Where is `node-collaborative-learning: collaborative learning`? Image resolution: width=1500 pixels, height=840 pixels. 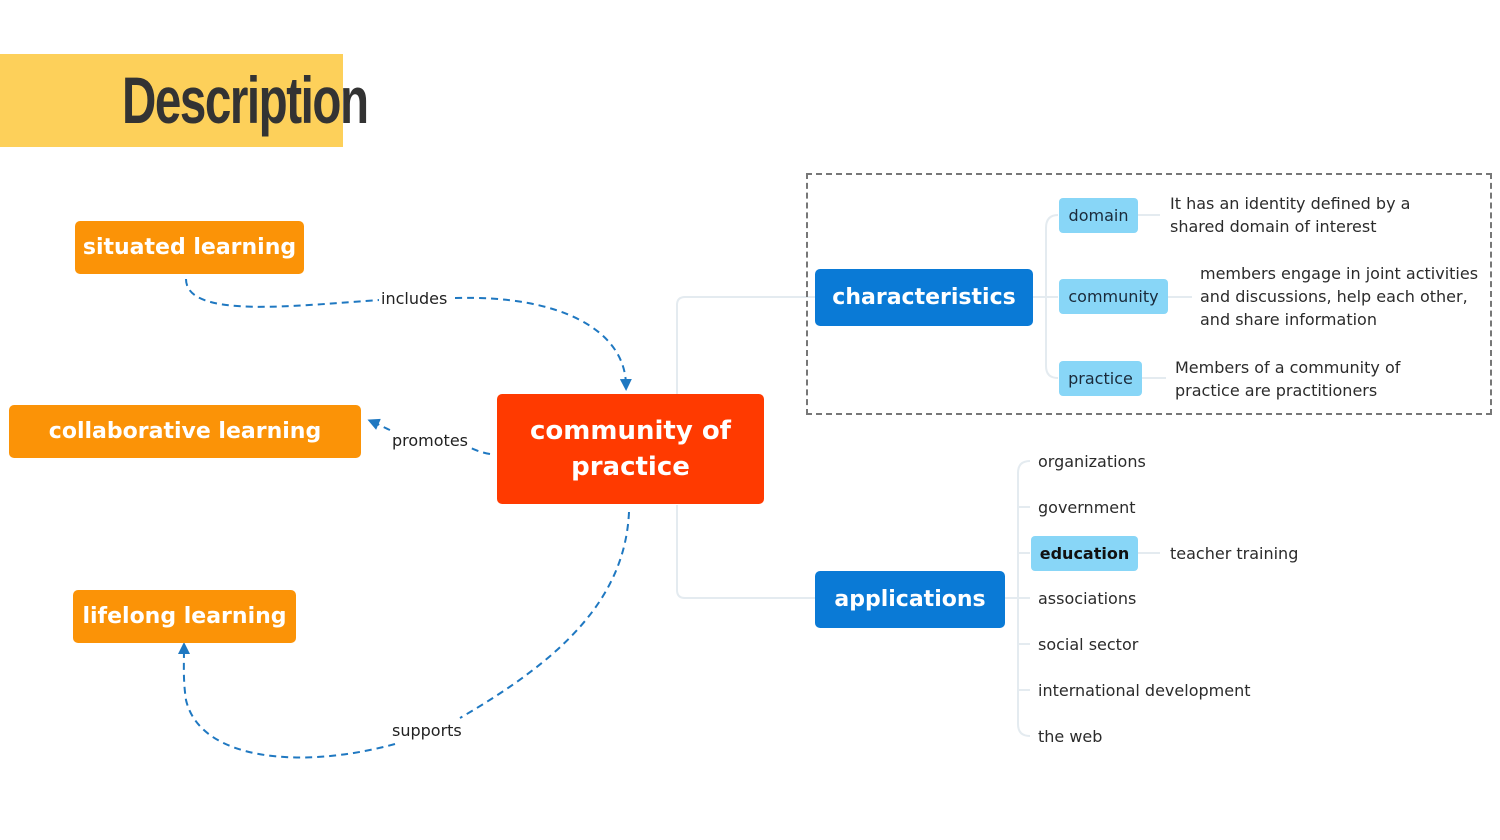 node-collaborative-learning: collaborative learning is located at coordinates (185, 431).